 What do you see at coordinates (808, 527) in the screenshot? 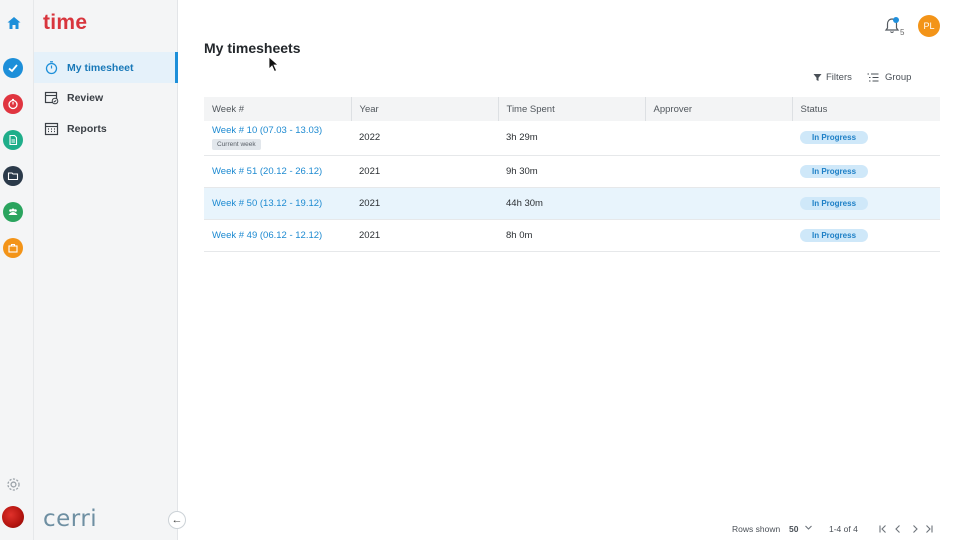
I see `chevron-down-icon` at bounding box center [808, 527].